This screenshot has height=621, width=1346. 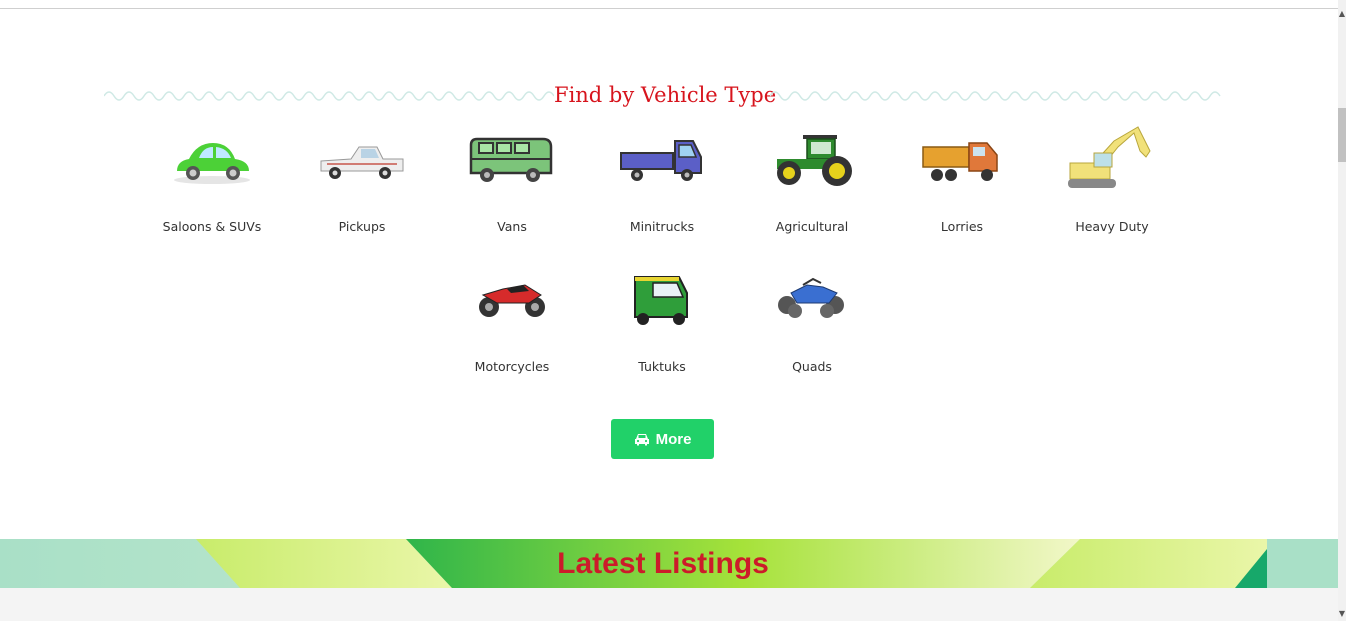 What do you see at coordinates (669, 604) in the screenshot?
I see `listings-area` at bounding box center [669, 604].